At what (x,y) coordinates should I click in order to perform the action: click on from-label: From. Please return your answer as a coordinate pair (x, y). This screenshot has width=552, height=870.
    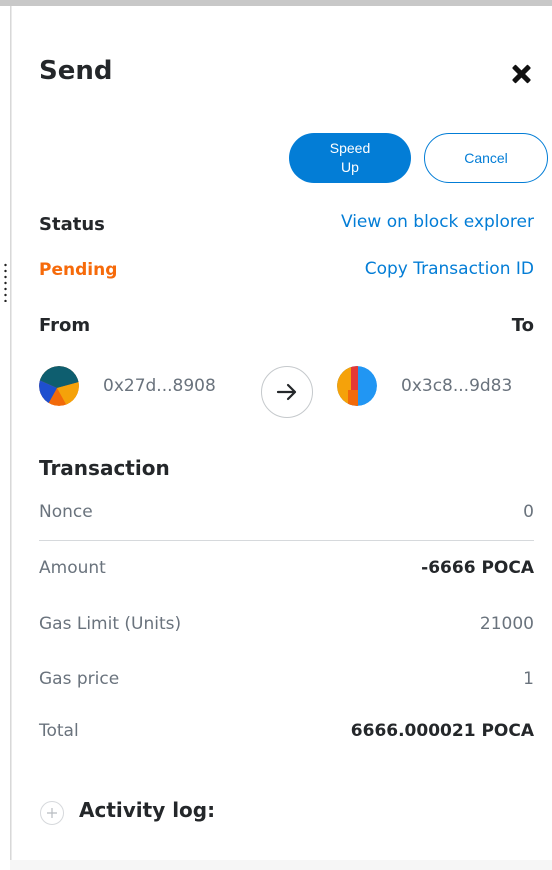
    Looking at the image, I should click on (65, 325).